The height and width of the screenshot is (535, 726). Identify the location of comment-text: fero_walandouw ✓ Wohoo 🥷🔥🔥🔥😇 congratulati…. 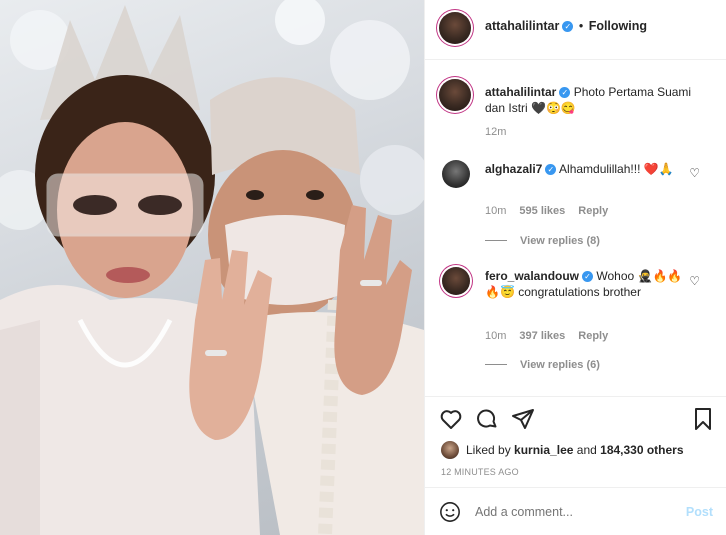
(587, 284).